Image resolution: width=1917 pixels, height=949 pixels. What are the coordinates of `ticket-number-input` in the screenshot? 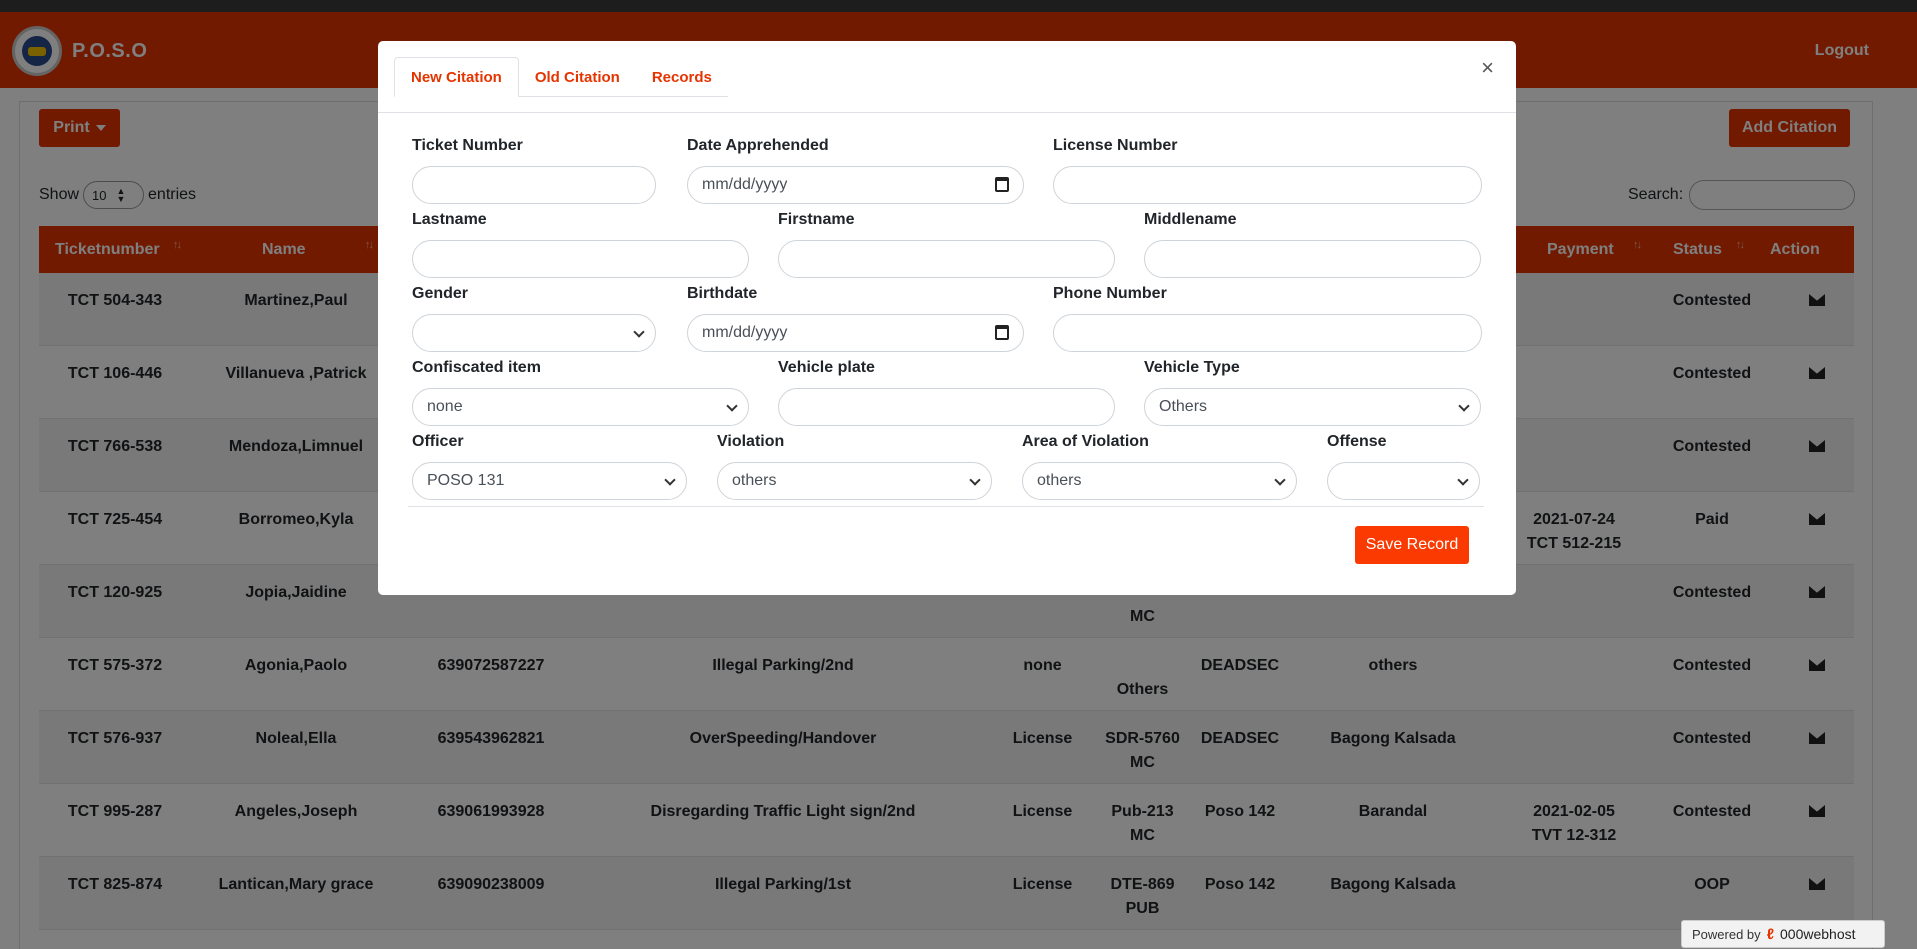 It's located at (534, 185).